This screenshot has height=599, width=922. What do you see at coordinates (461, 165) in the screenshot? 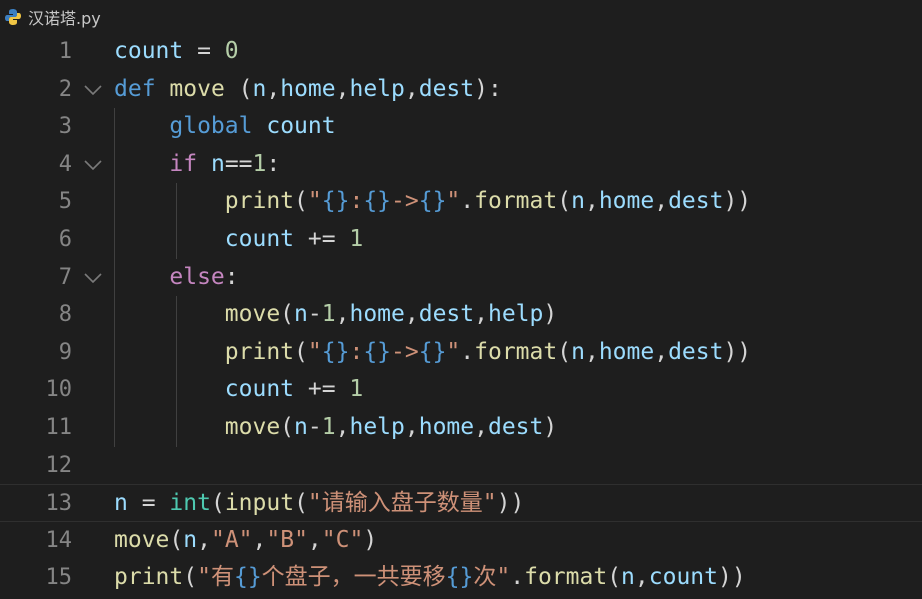
I see `code-line: 4 if n==1:` at bounding box center [461, 165].